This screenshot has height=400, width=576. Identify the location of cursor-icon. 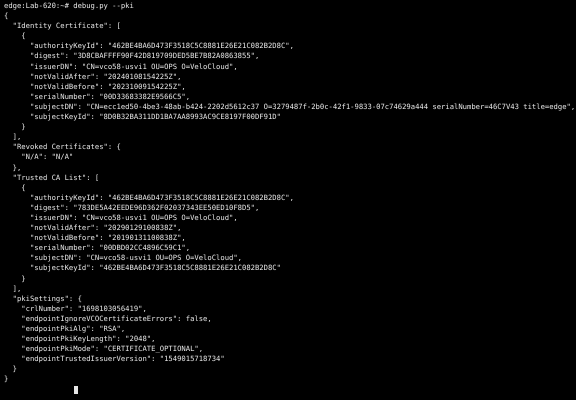
(76, 390).